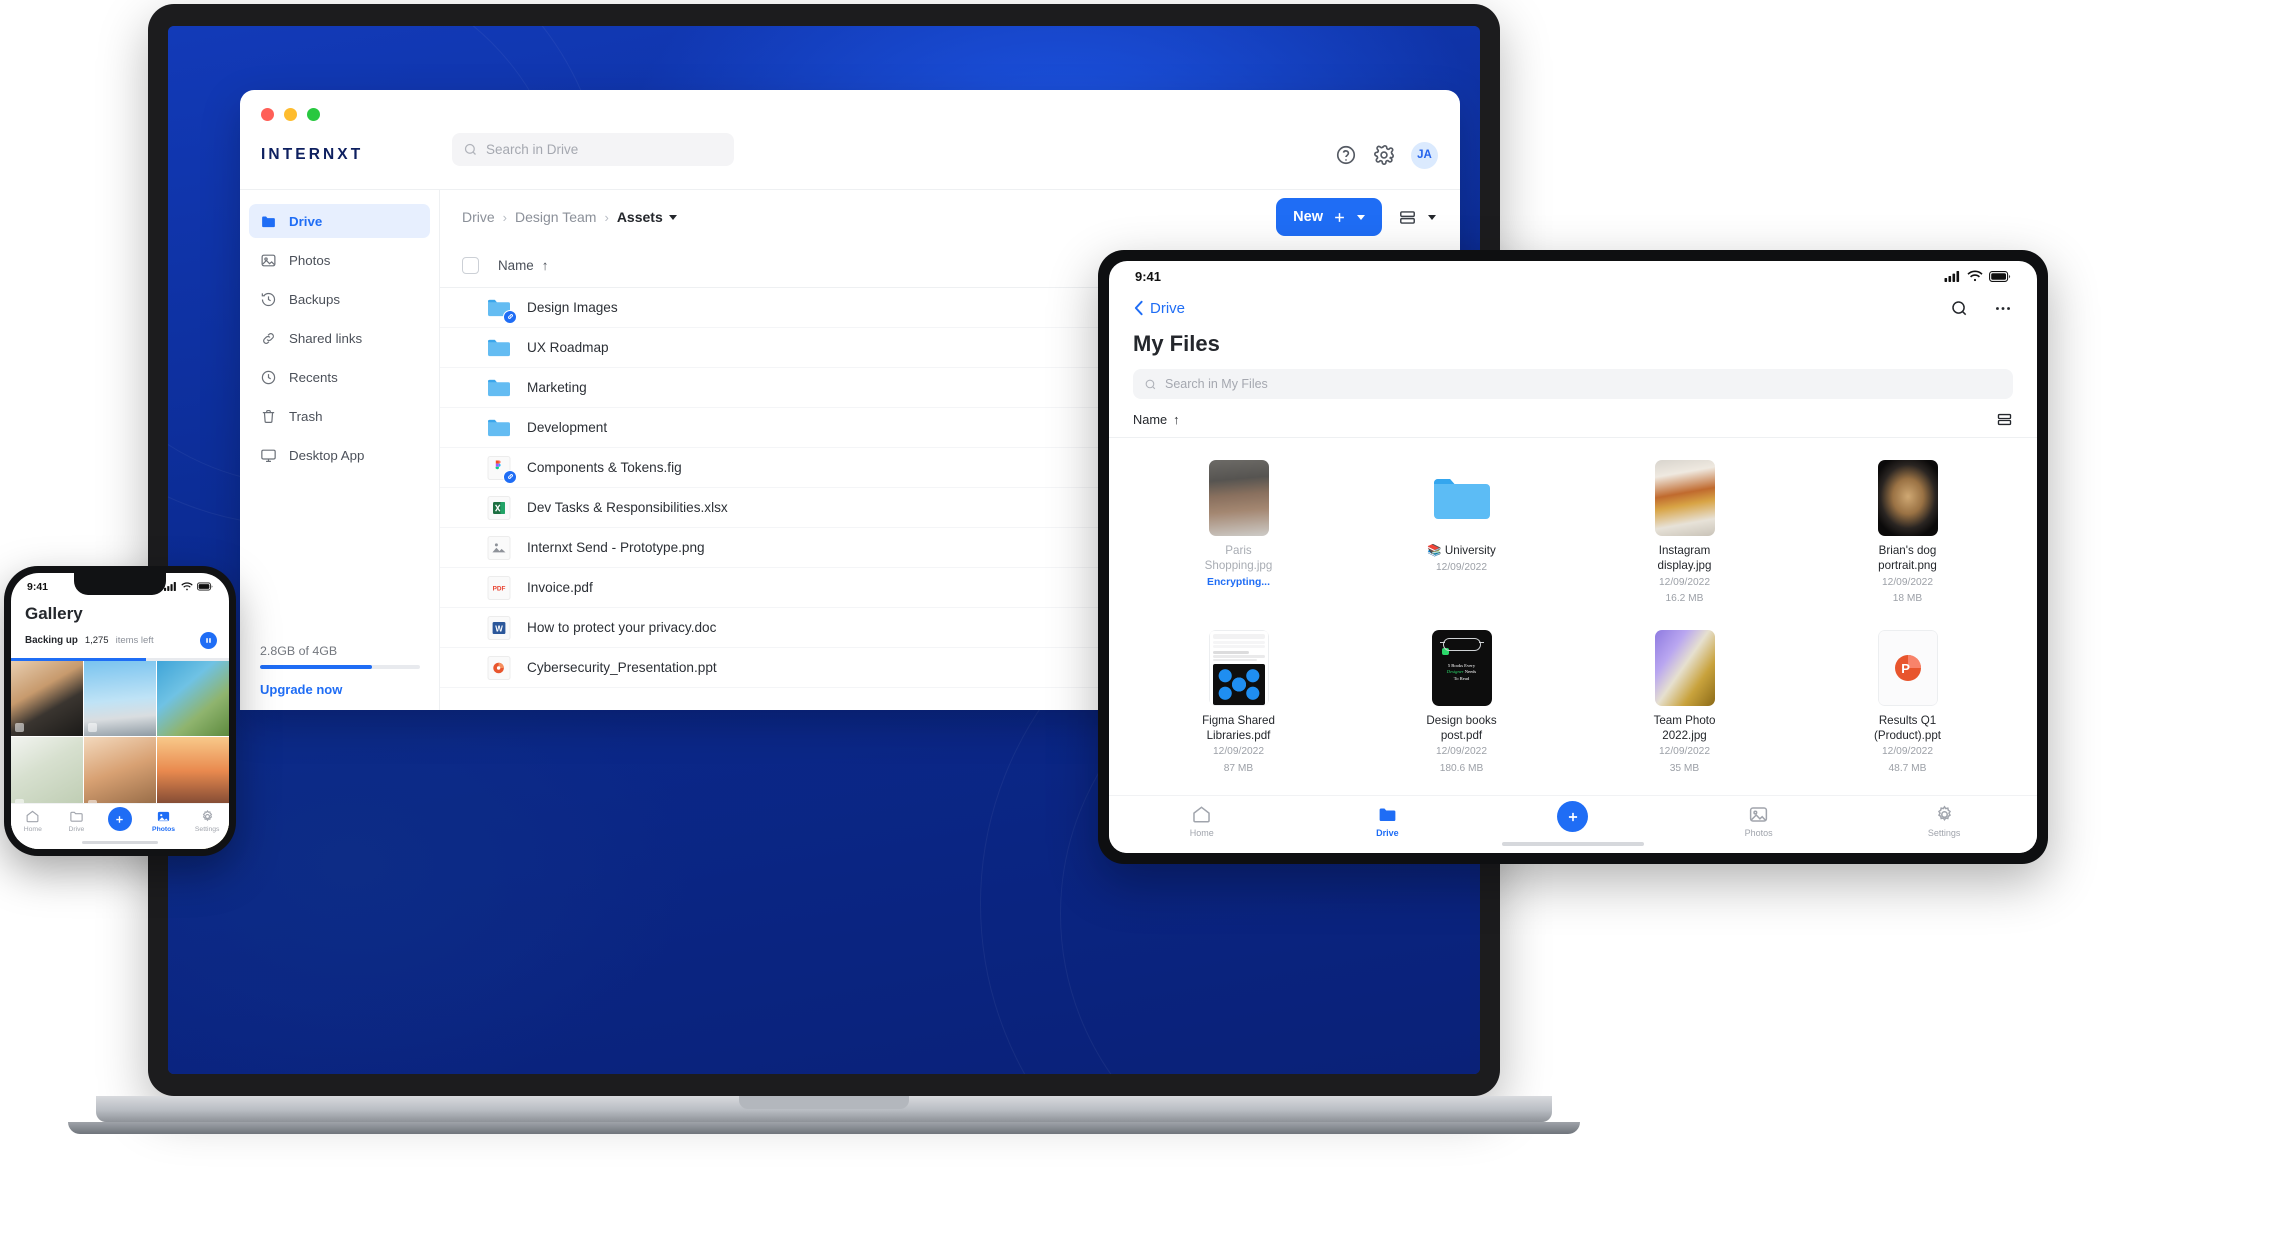 This screenshot has height=1256, width=2270. Describe the element at coordinates (267, 114) in the screenshot. I see `close-window-button` at that location.